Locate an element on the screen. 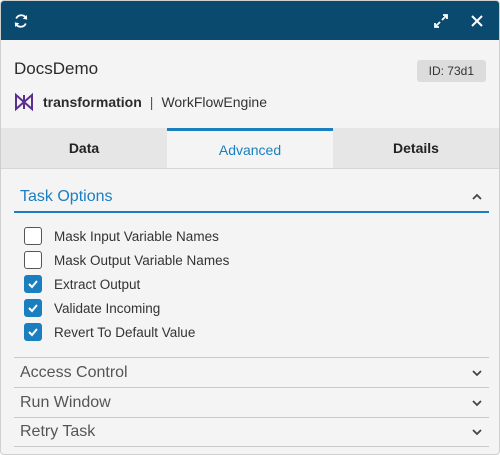 The width and height of the screenshot is (500, 455). engine-label: WorkFlowEngine is located at coordinates (214, 102).